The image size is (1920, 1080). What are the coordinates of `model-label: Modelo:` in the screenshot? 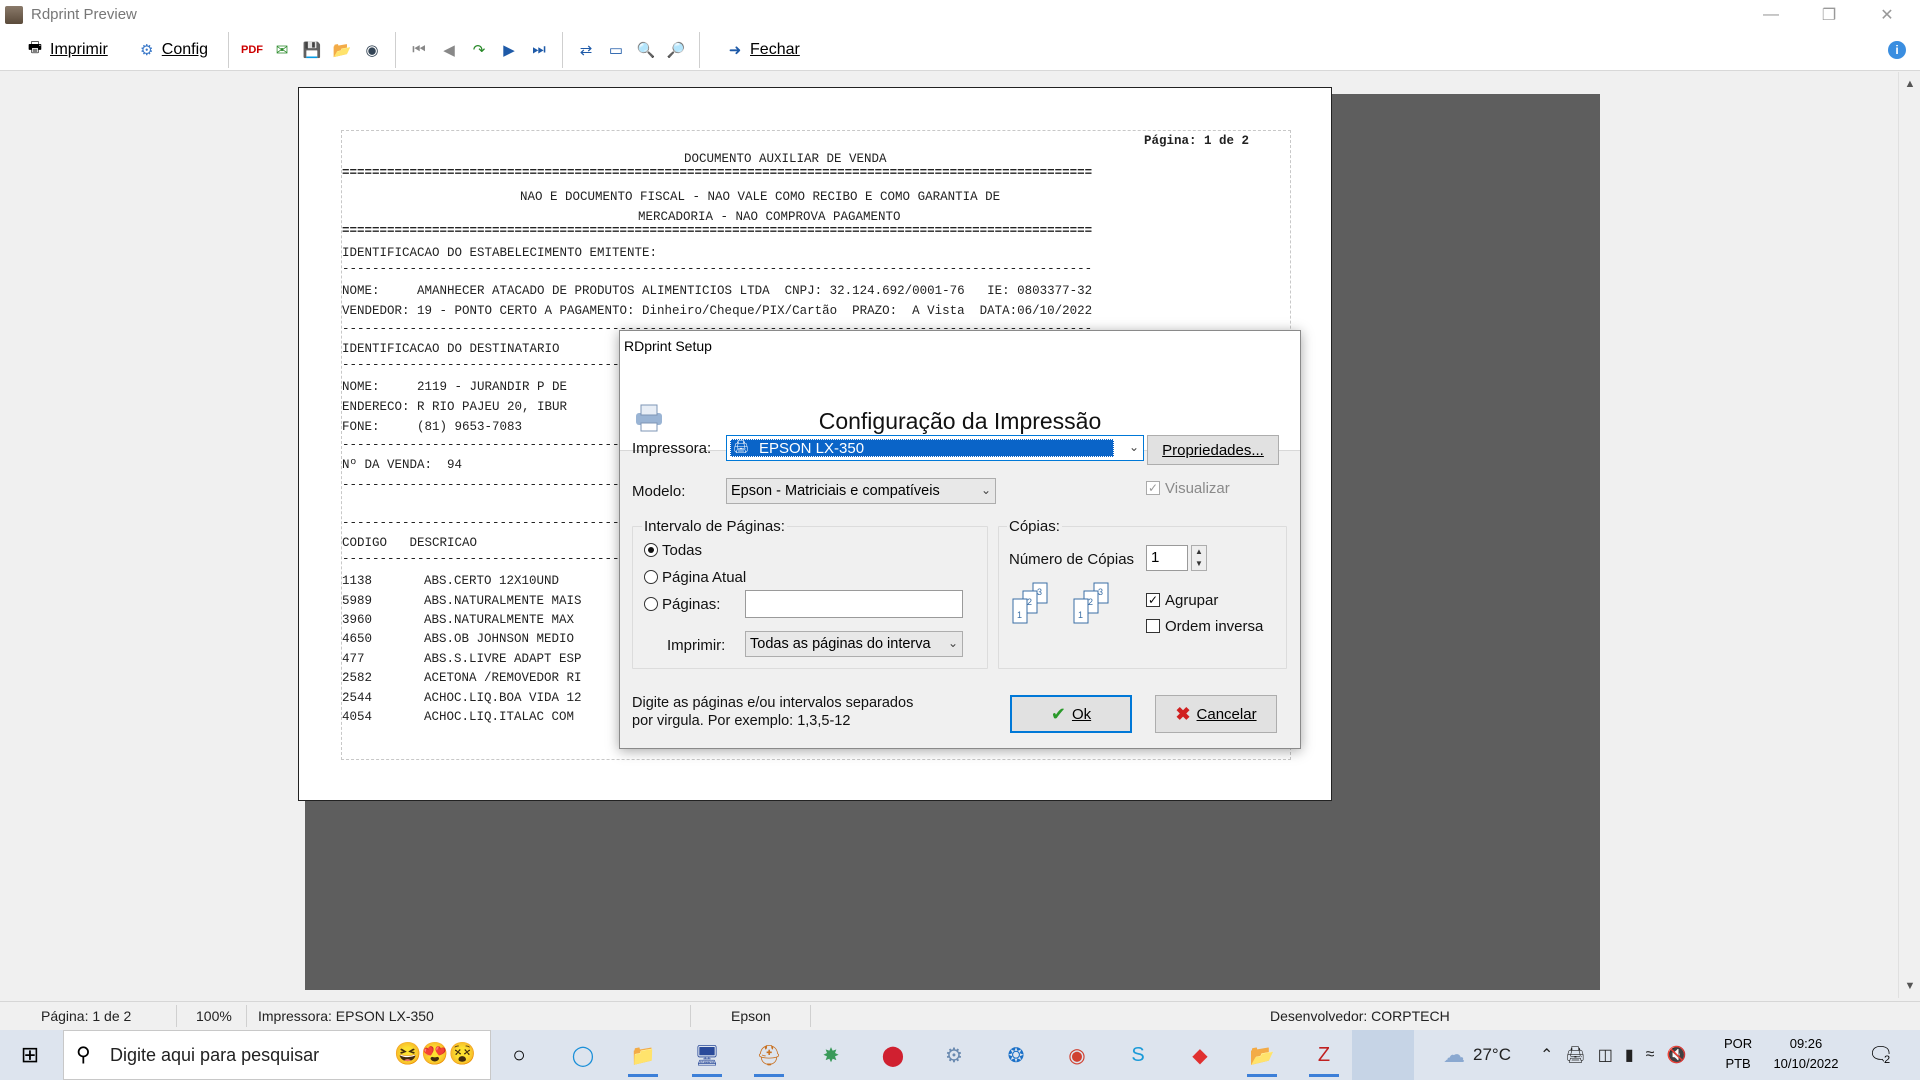 It's located at (659, 491).